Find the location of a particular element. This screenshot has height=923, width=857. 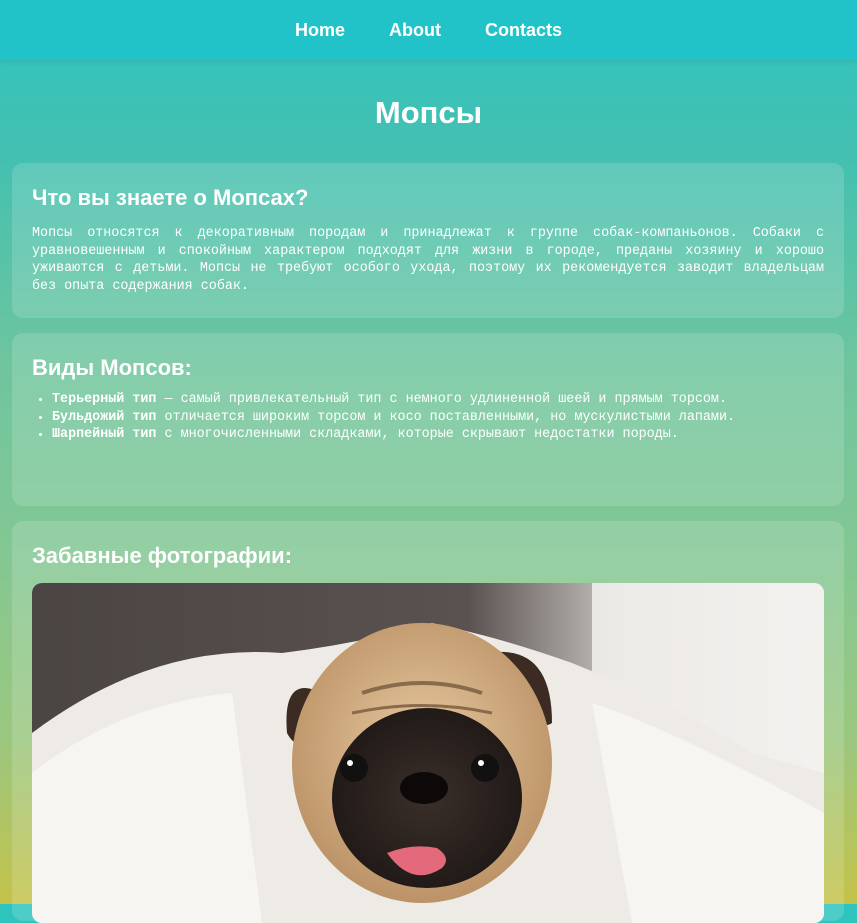

nav-link-about: About is located at coordinates (415, 30).